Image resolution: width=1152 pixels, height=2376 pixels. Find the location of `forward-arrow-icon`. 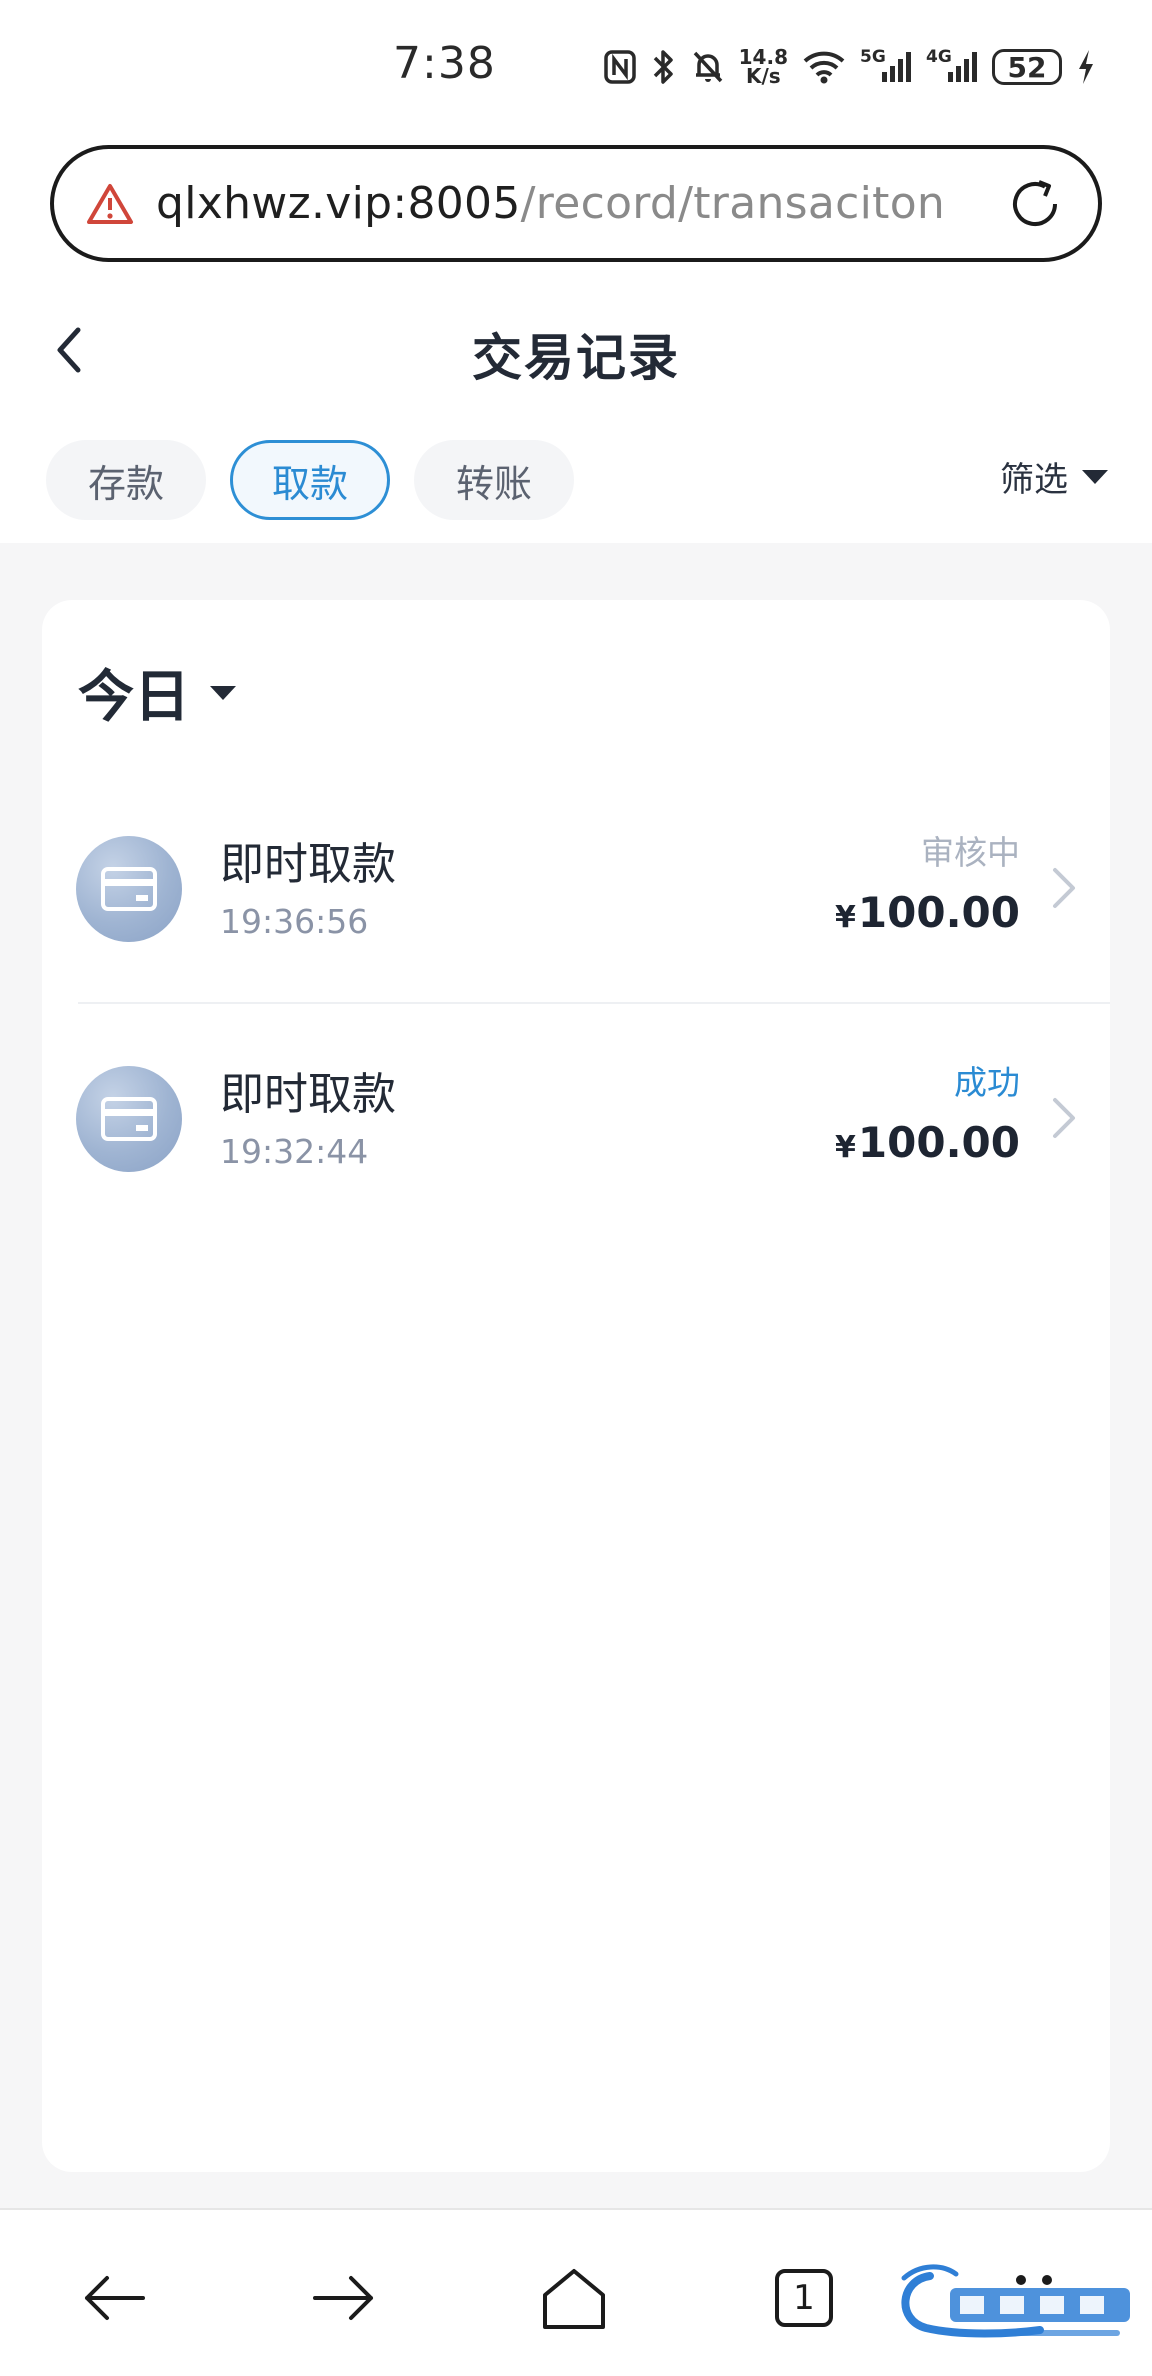

forward-arrow-icon is located at coordinates (343, 2298).